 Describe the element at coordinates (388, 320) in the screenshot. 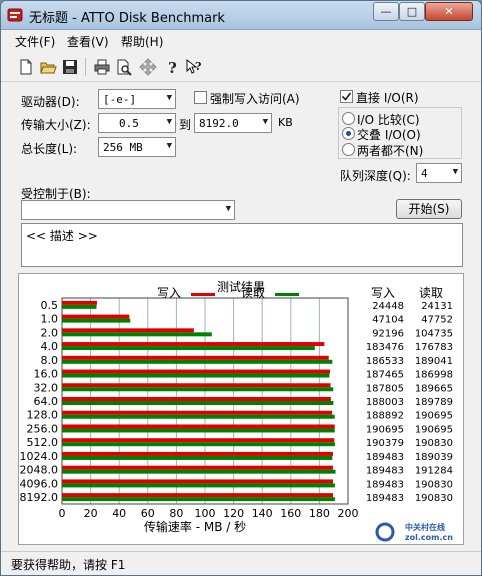

I see `value-write: 47104` at that location.